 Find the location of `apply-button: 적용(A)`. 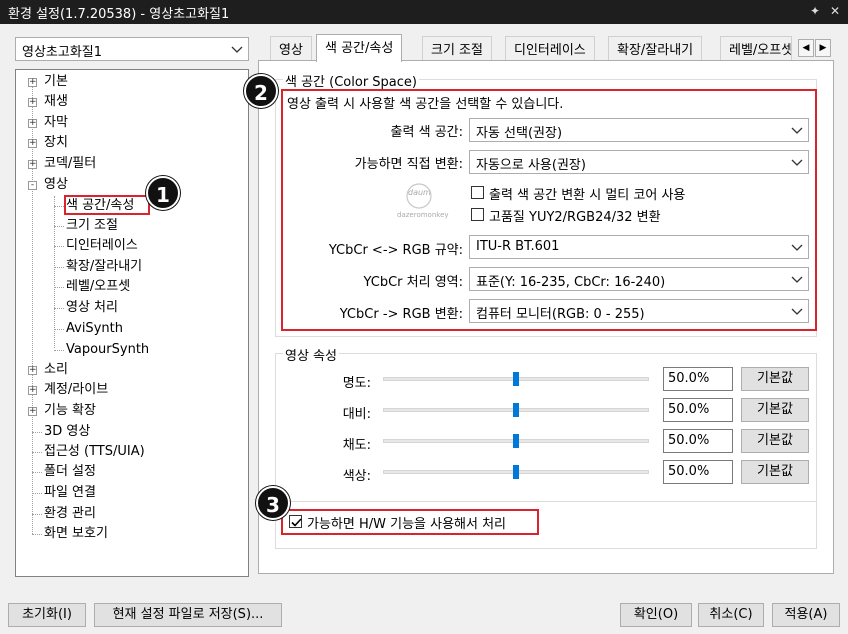

apply-button: 적용(A) is located at coordinates (806, 615).